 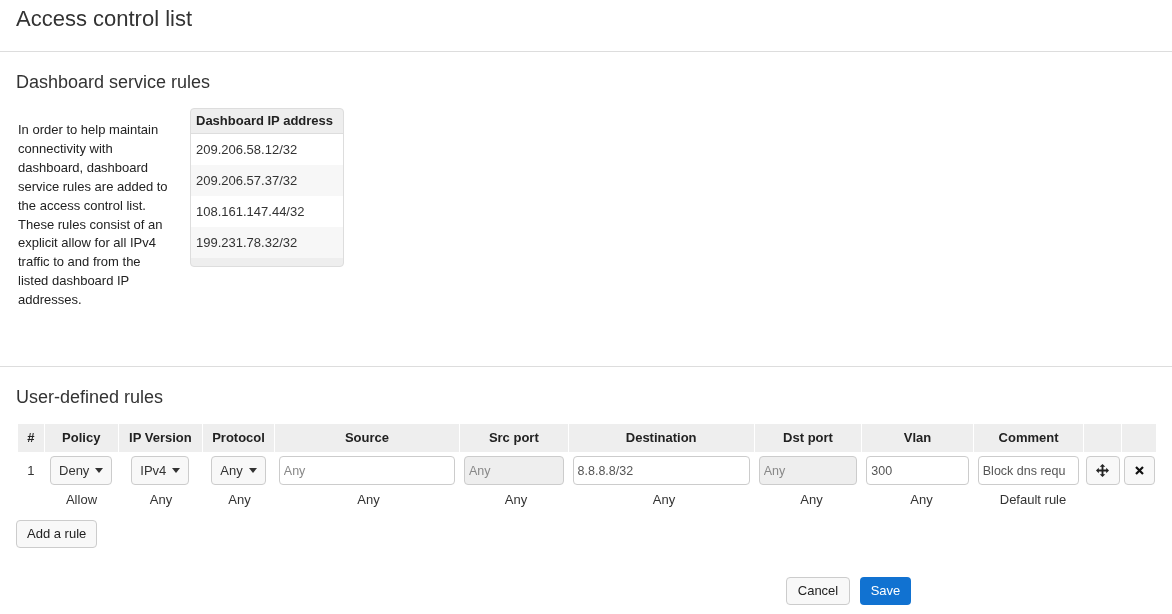 What do you see at coordinates (238, 470) in the screenshot?
I see `policy-dropdown: Any` at bounding box center [238, 470].